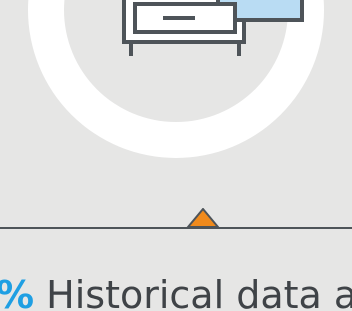  Describe the element at coordinates (213, 28) in the screenshot. I see `file-cabinet-icon` at that location.